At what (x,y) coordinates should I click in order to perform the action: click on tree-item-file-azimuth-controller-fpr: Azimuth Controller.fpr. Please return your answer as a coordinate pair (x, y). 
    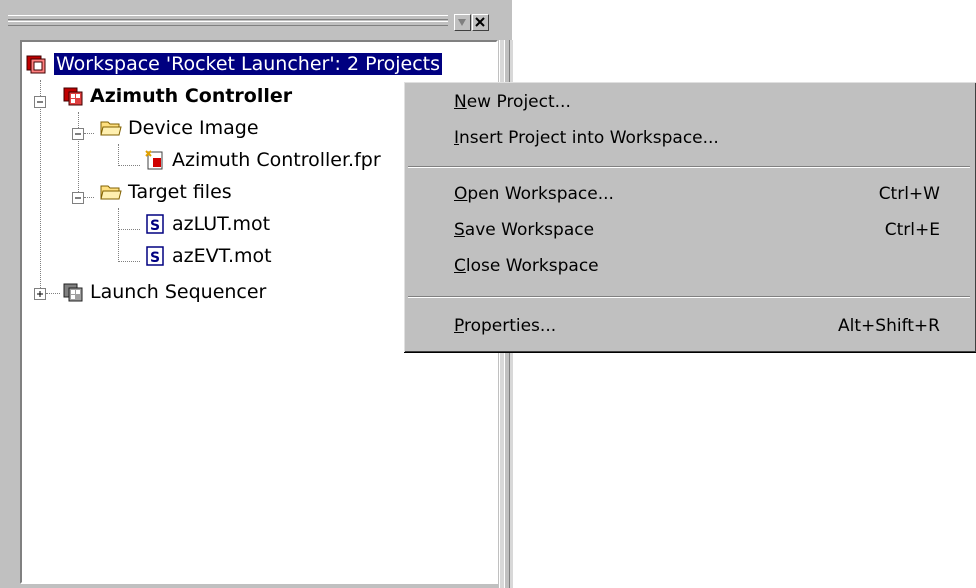
    Looking at the image, I should click on (262, 160).